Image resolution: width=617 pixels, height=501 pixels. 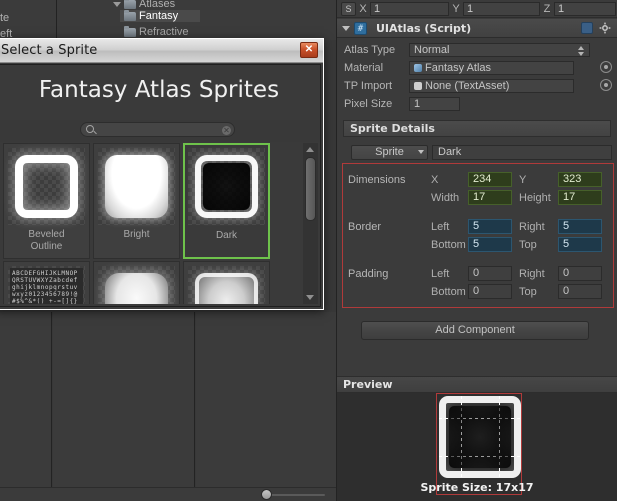 I want to click on textasset-icon, so click(x=418, y=85).